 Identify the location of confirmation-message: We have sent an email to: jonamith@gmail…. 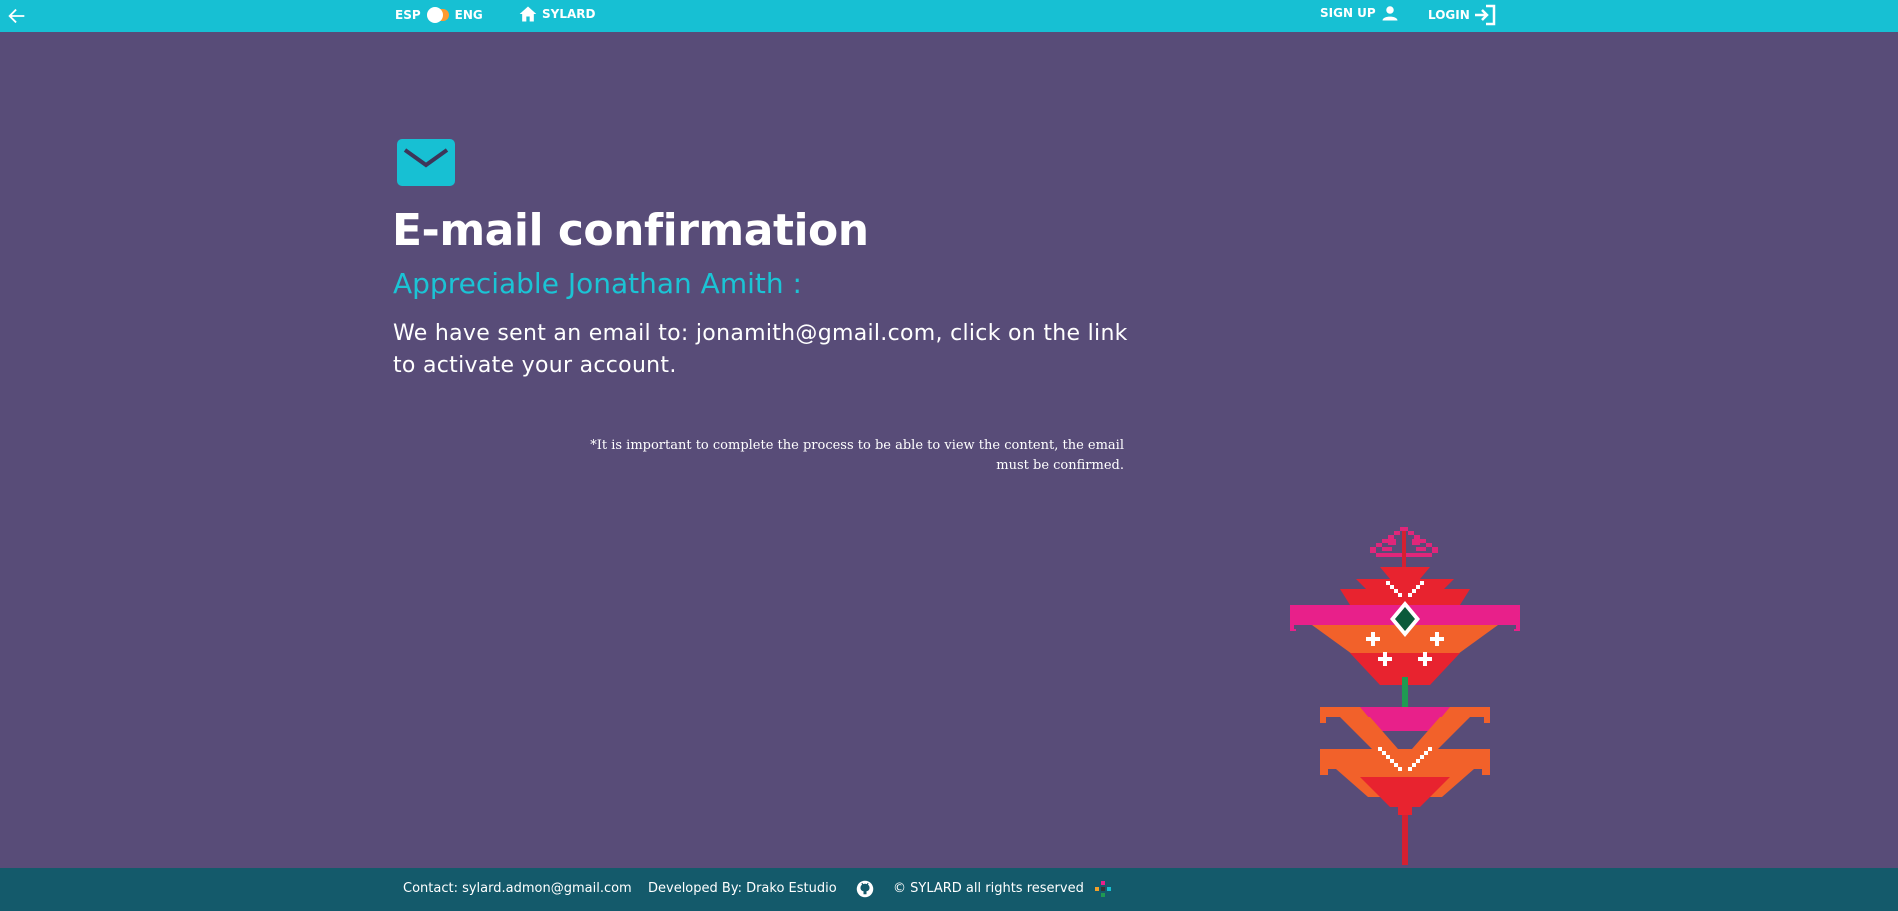
(760, 349).